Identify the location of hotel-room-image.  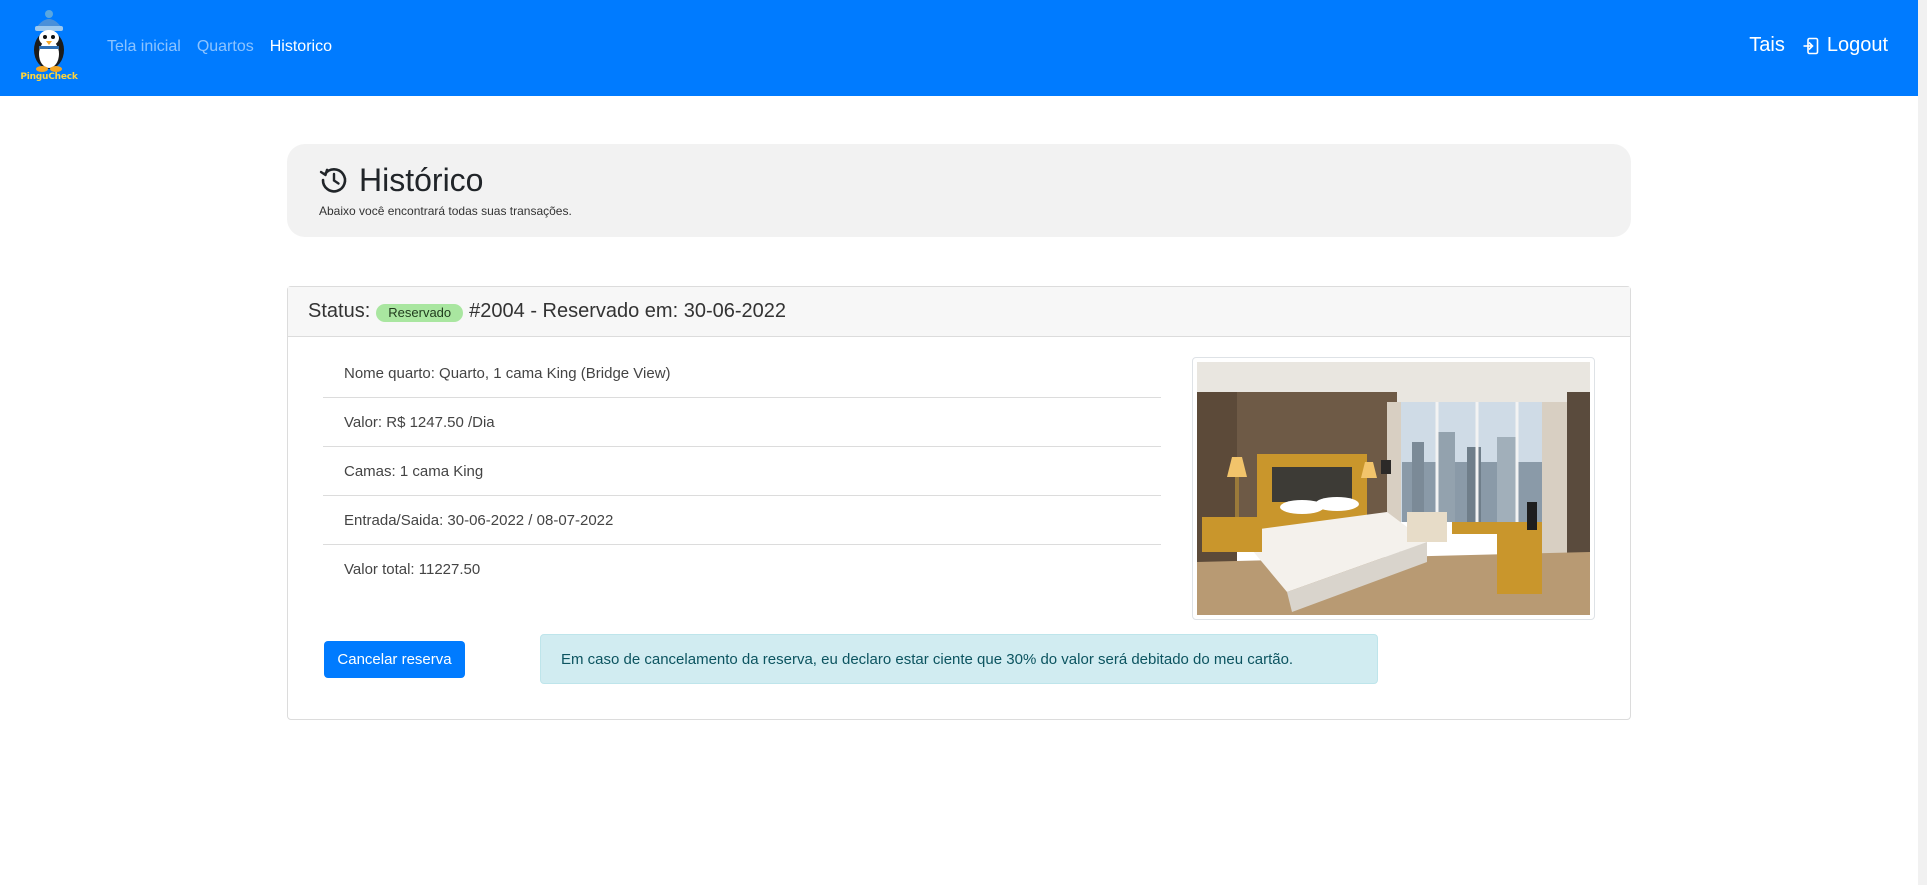
(1393, 488).